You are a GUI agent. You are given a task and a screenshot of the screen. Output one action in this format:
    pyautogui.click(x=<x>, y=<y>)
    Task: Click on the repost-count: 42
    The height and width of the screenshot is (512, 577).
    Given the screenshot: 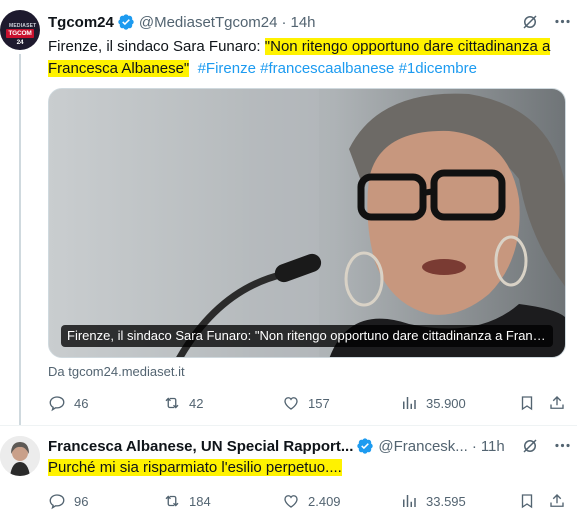 What is the action you would take?
    pyautogui.click(x=196, y=403)
    